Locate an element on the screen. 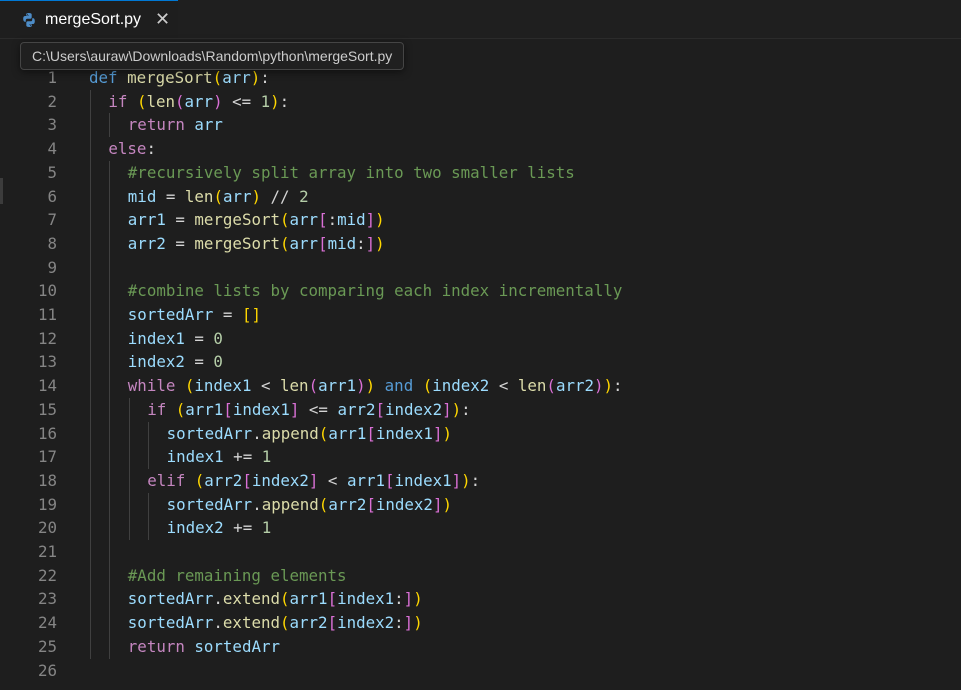 Image resolution: width=961 pixels, height=690 pixels. code-line: 15 if (arr1[index1] <= arr2[index2]): is located at coordinates (480, 409).